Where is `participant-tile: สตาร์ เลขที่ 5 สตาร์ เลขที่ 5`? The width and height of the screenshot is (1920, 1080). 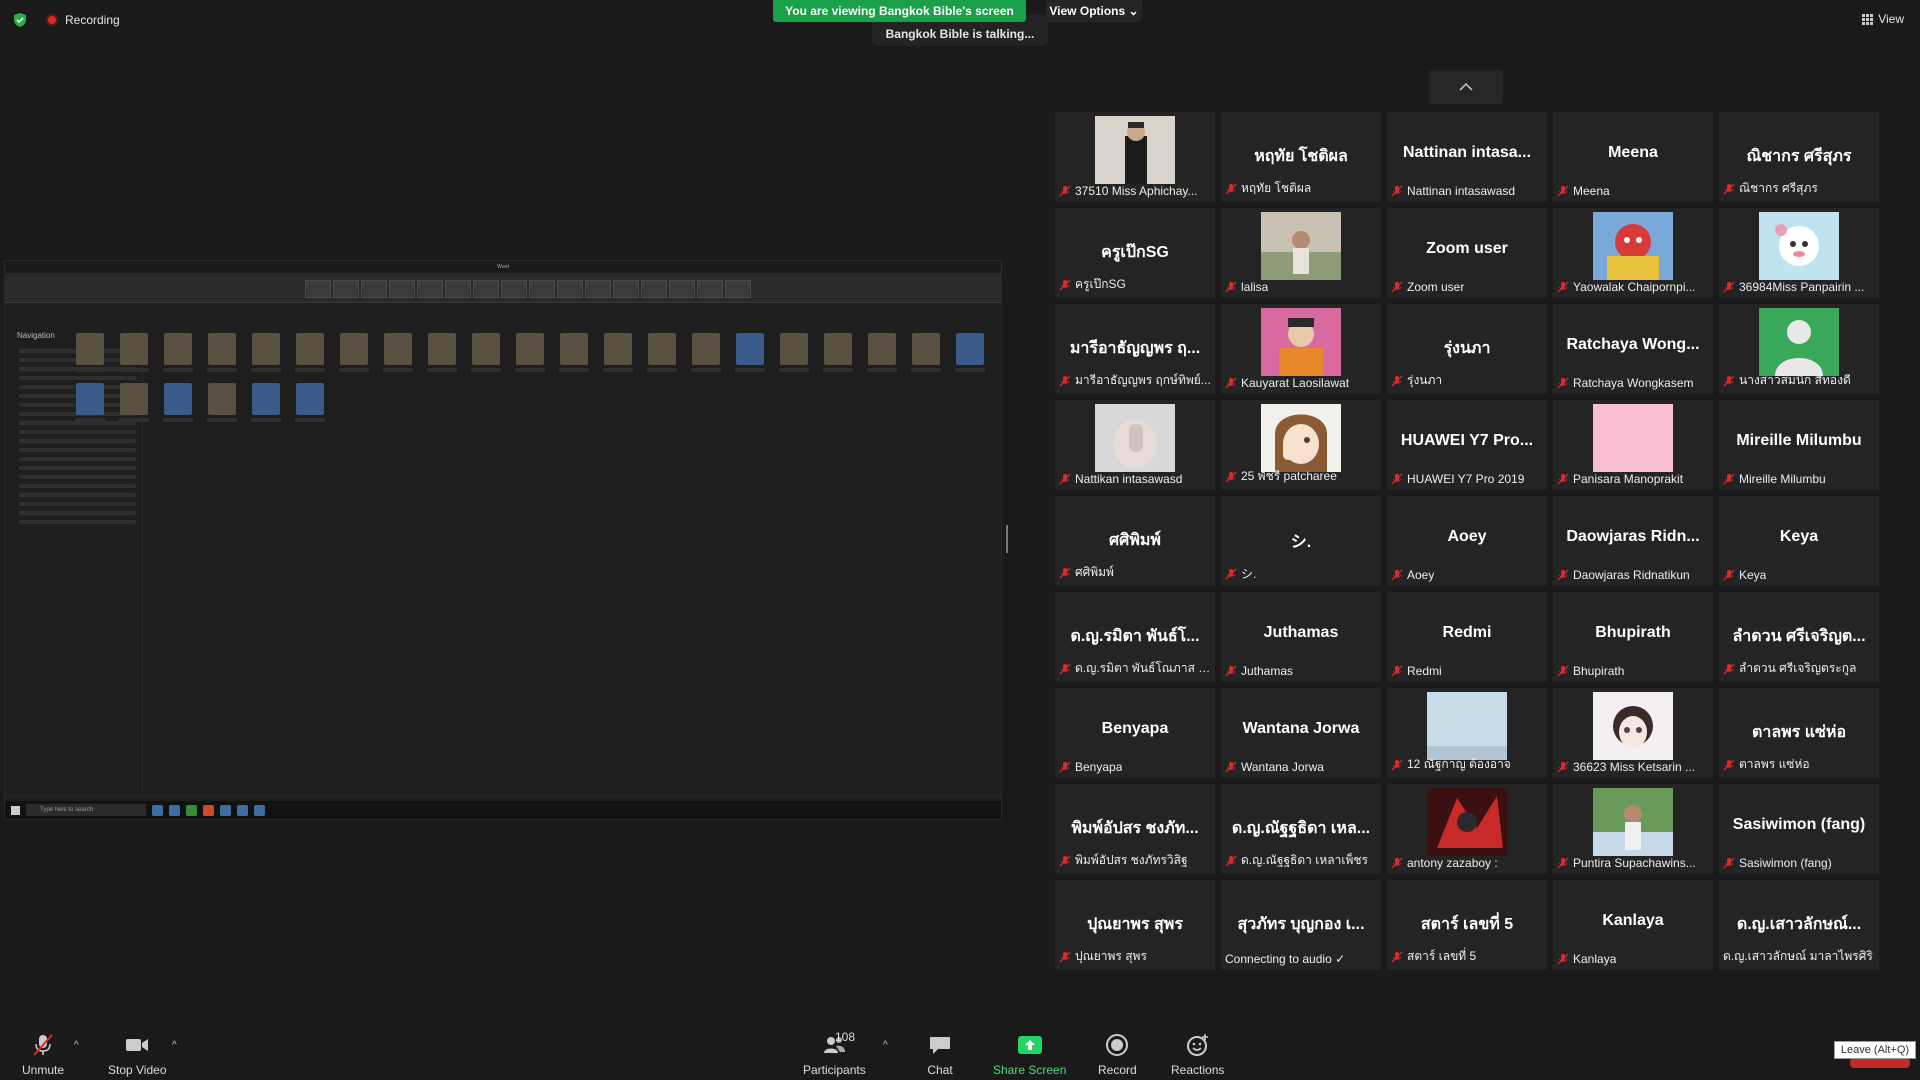
participant-tile: สตาร์ เลขที่ 5 สตาร์ เลขที่ 5 is located at coordinates (1467, 925).